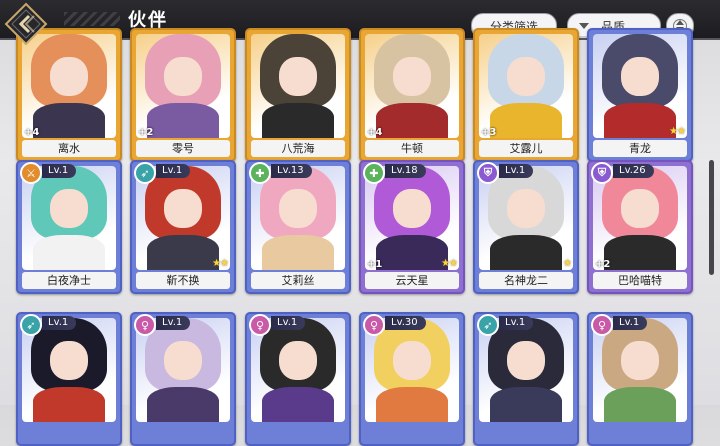 The image size is (720, 446). Describe the element at coordinates (298, 280) in the screenshot. I see `partner-name: 艾莉丝` at that location.